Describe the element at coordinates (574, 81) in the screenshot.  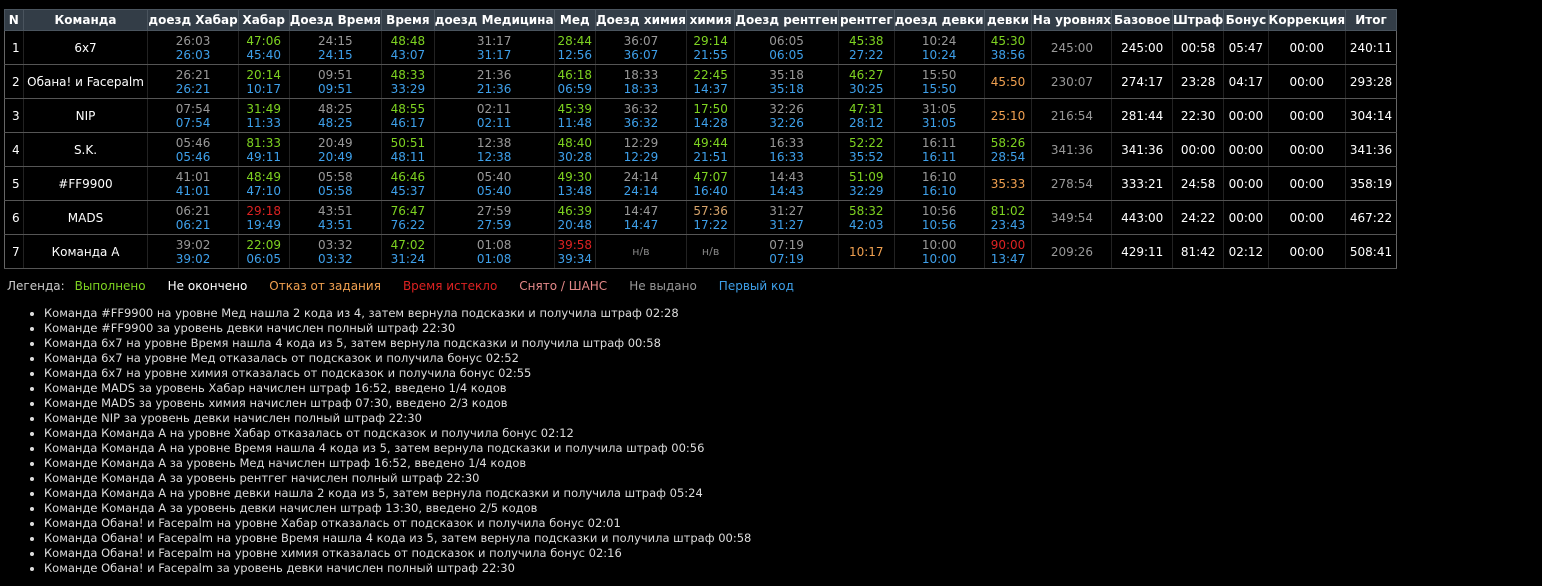
I see `level-time-cell: 46:18 06:59` at that location.